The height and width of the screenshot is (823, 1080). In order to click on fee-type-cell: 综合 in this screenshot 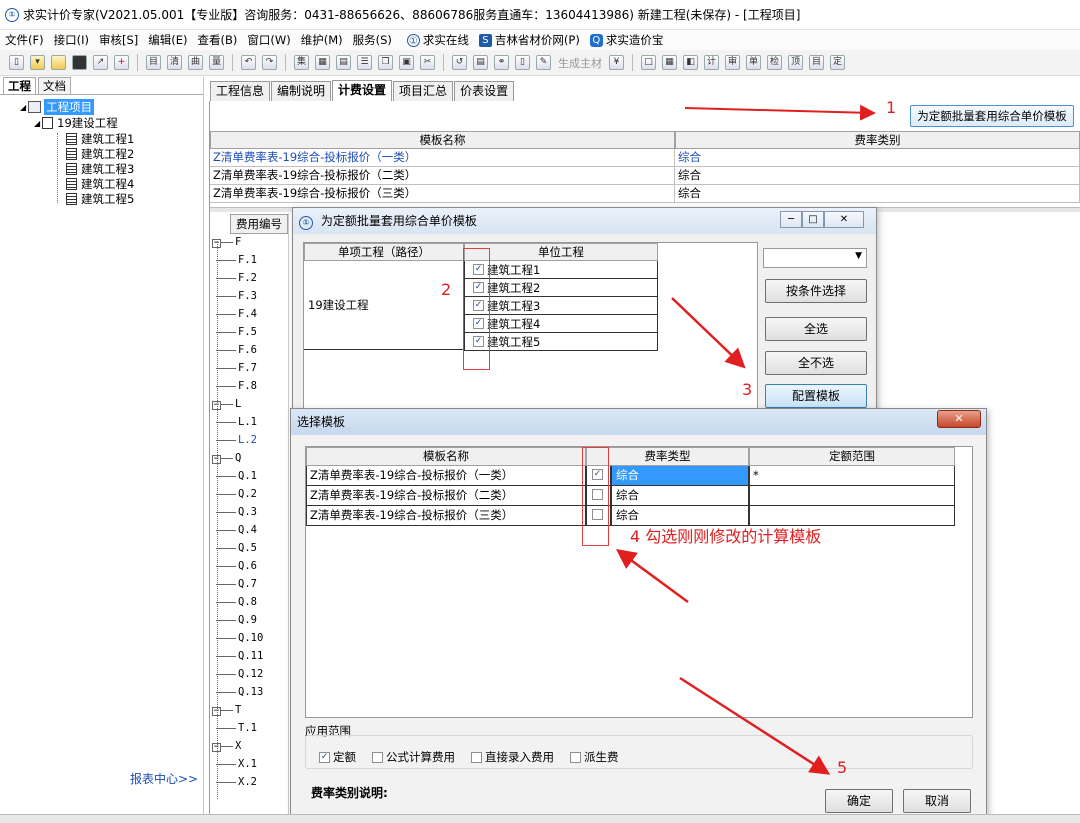, I will do `click(680, 496)`.